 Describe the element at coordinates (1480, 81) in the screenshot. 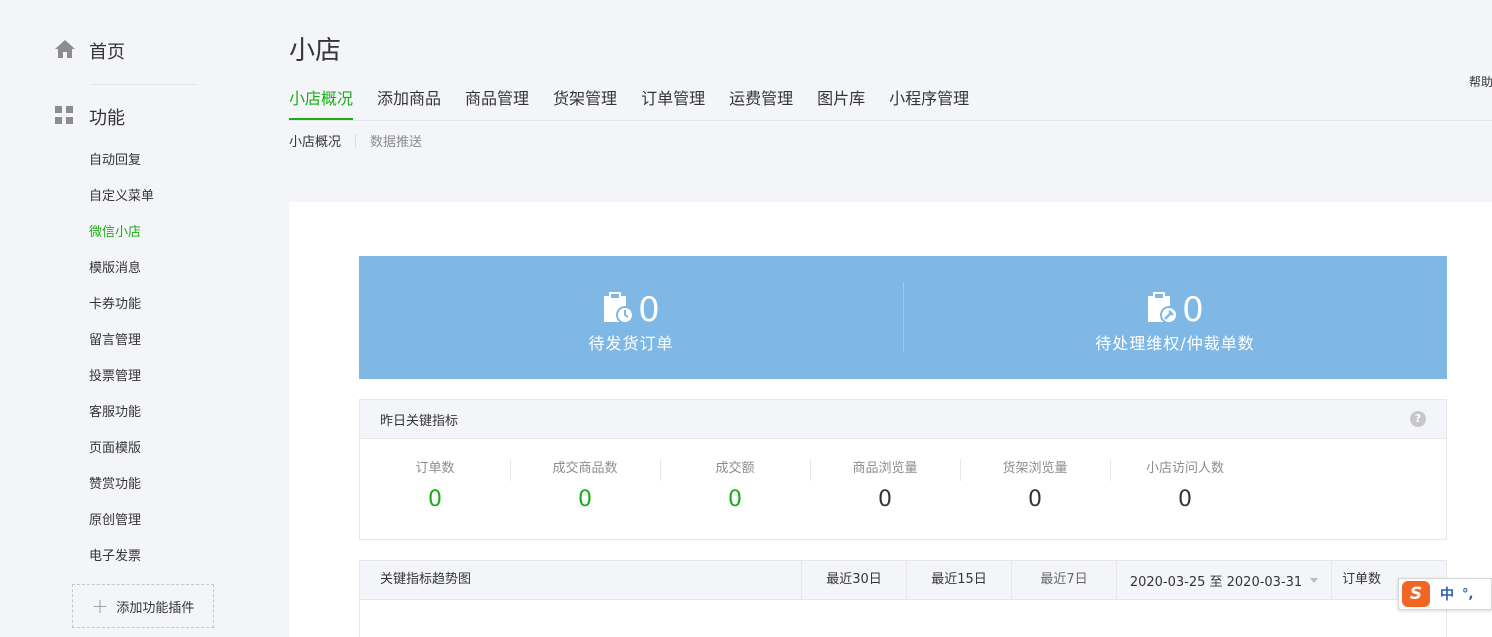

I see `help-link: 帮助` at that location.